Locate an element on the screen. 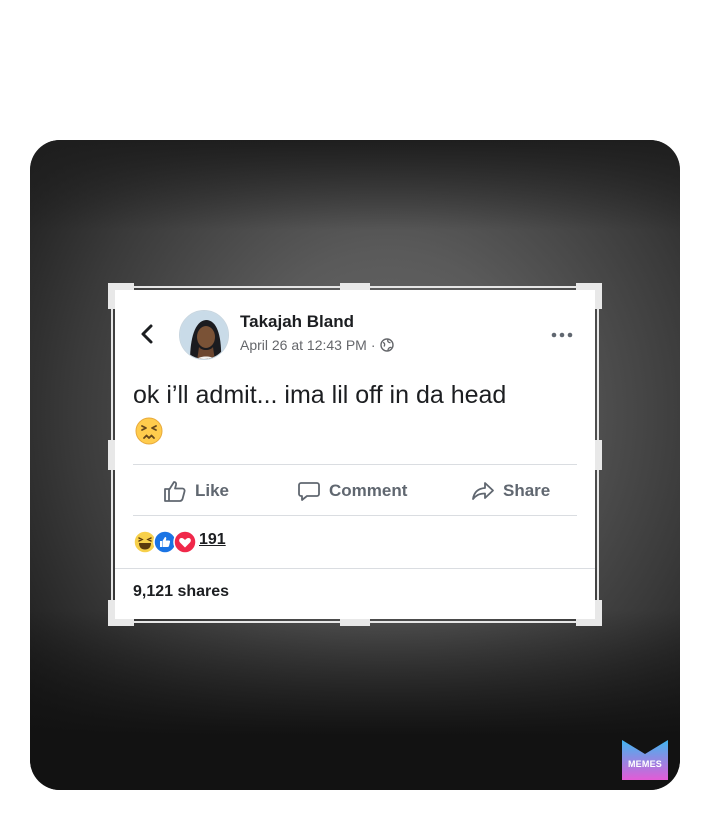 This screenshot has width=710, height=821. crop-handle-top-left-v is located at coordinates (111, 296).